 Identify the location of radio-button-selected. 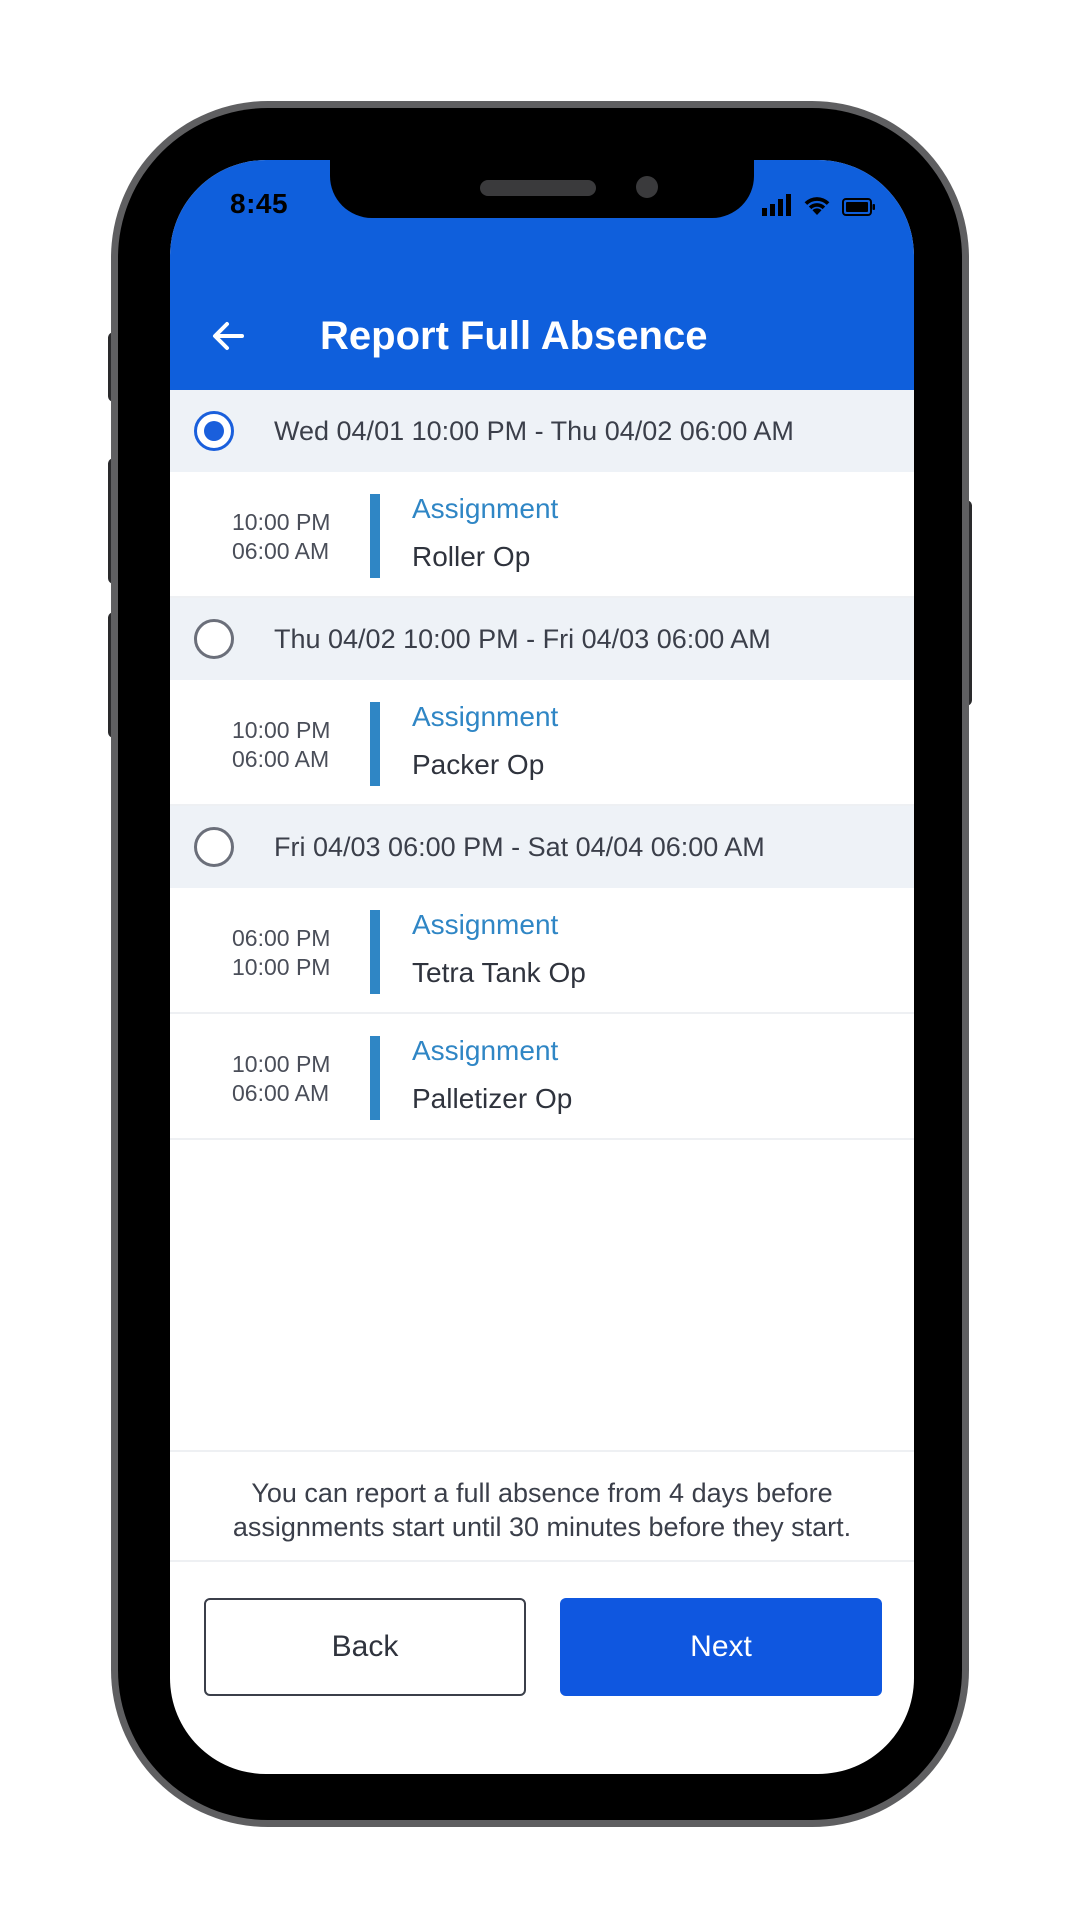
(214, 431).